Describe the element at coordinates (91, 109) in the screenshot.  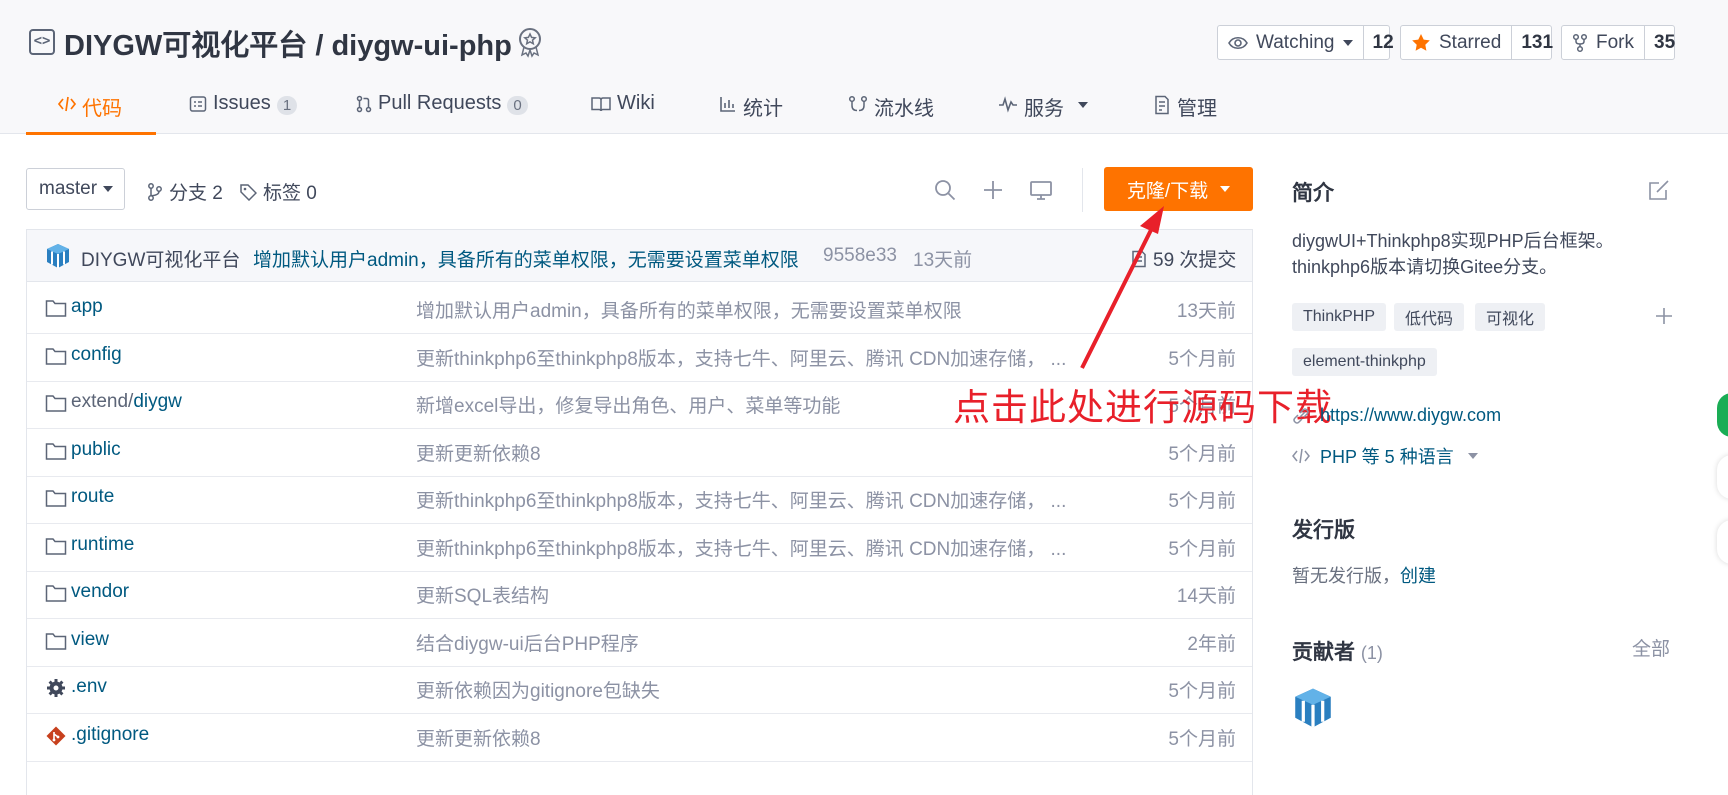
I see `tab-code: 代码` at that location.